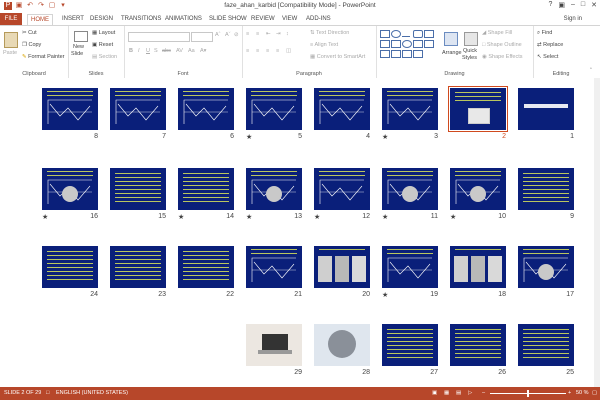 This screenshot has height=400, width=600. Describe the element at coordinates (31, 45) in the screenshot. I see `copy-button: ❐ Copy` at that location.